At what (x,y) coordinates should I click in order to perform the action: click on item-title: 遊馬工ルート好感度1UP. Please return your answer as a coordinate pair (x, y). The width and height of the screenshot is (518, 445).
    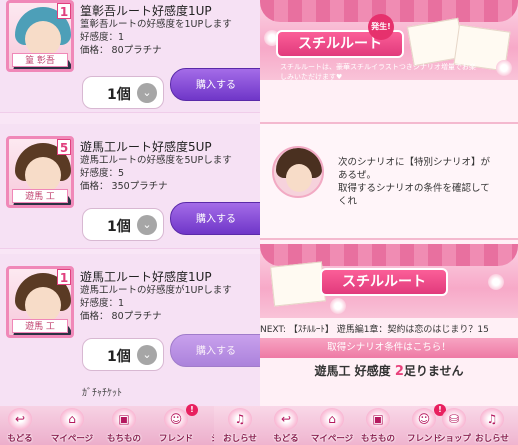
    Looking at the image, I should click on (146, 277).